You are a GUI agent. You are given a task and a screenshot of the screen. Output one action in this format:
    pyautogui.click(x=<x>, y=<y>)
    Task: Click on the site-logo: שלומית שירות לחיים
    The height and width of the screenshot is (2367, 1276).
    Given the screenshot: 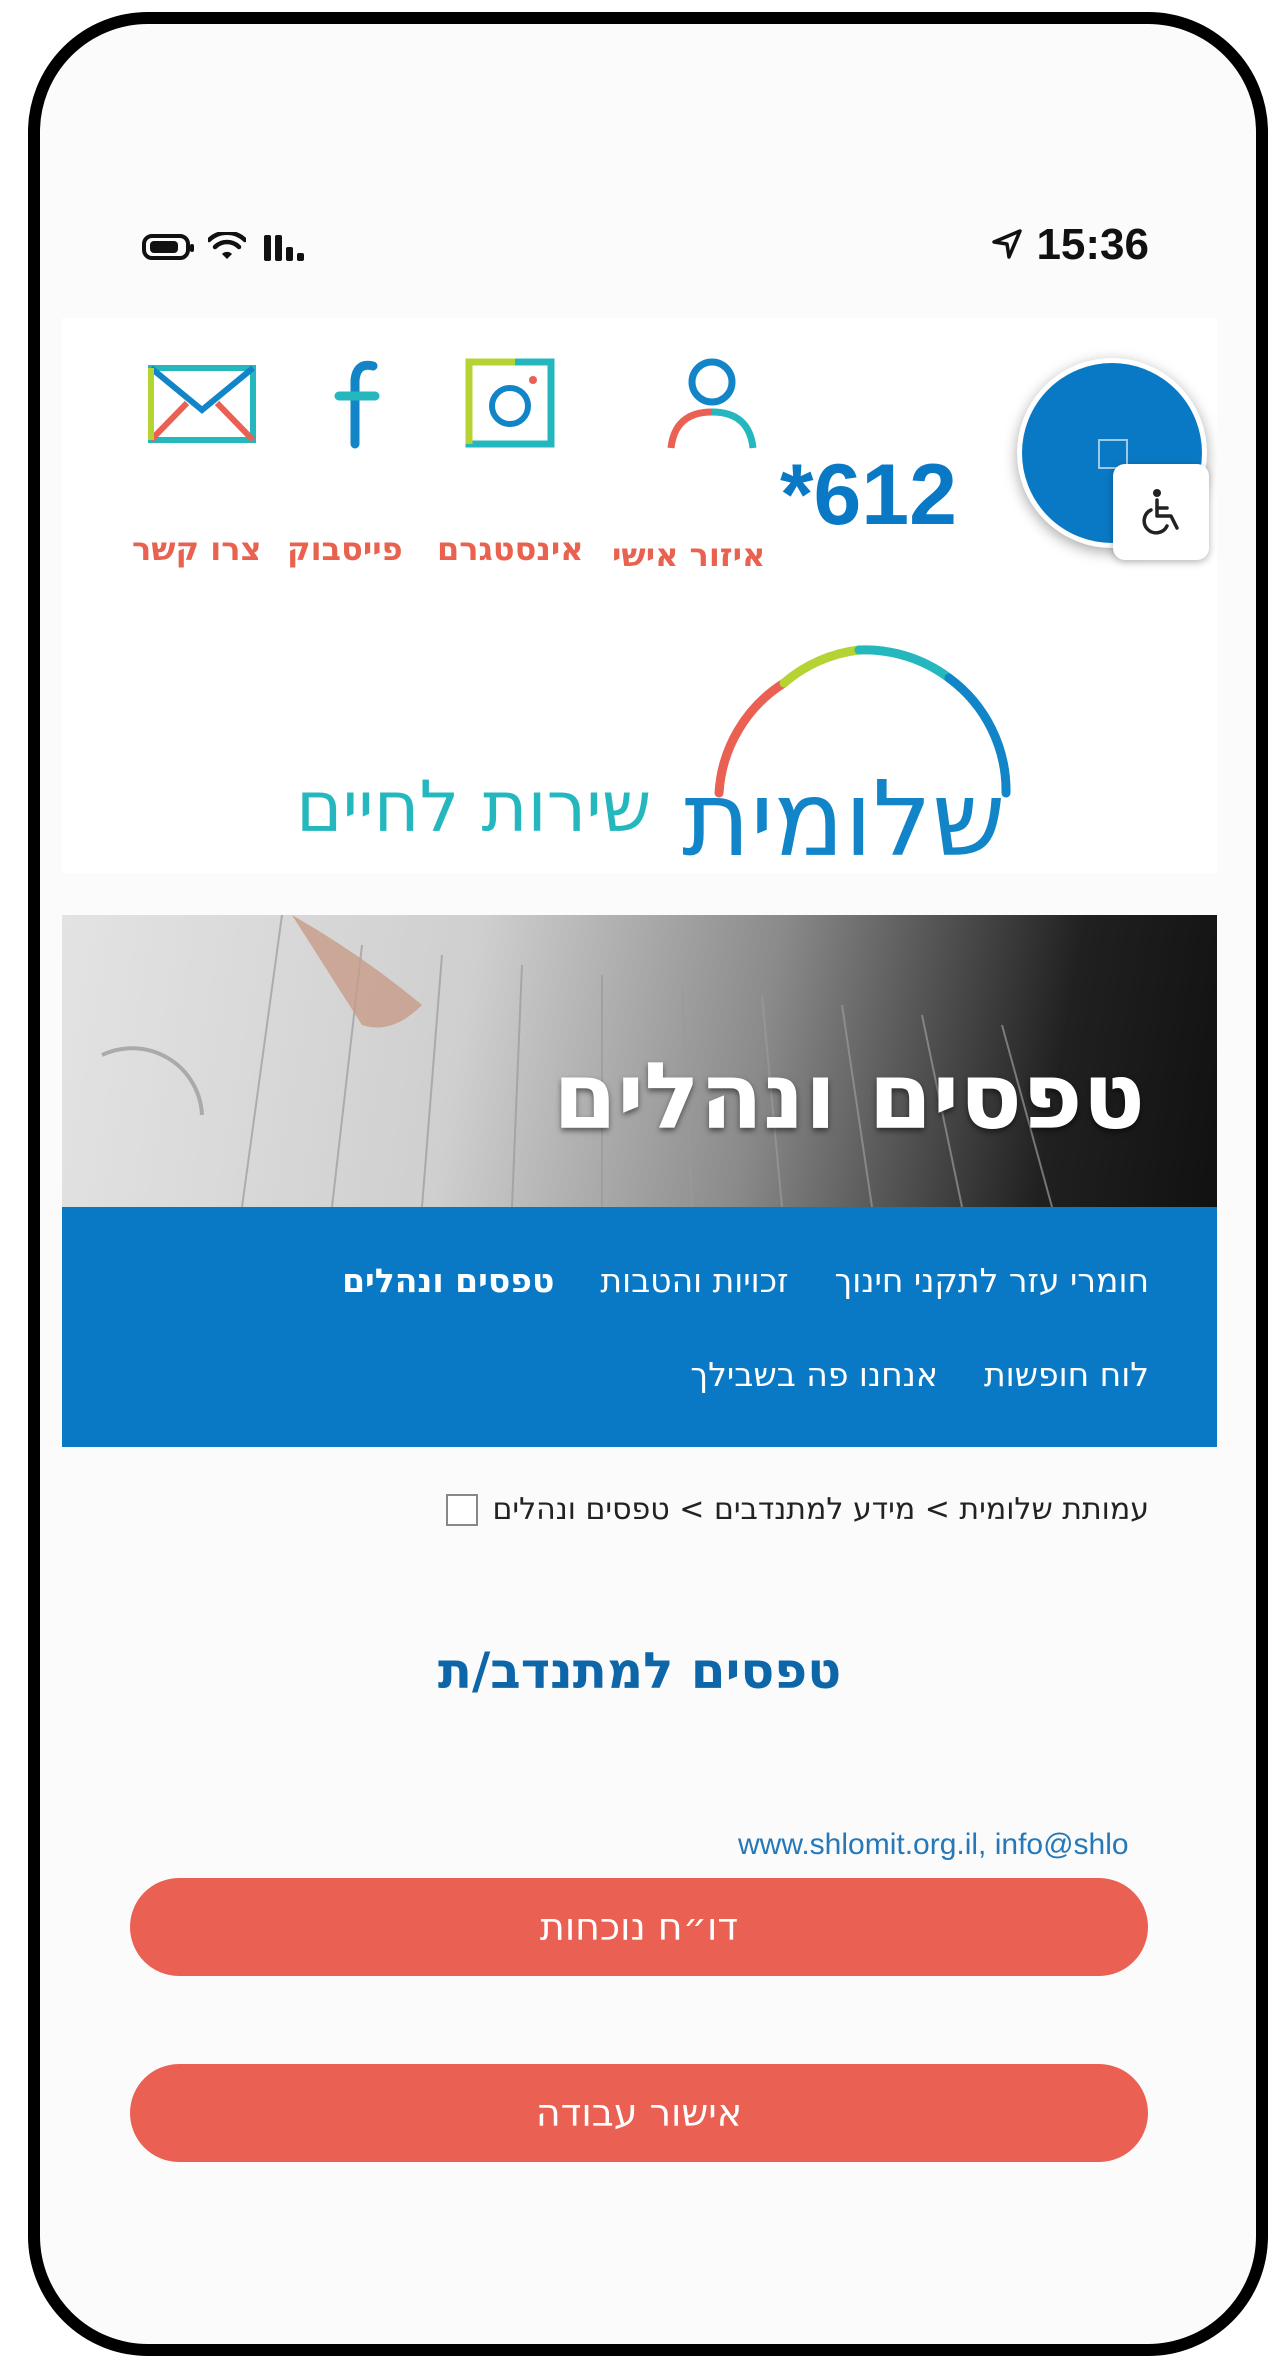 What is the action you would take?
    pyautogui.click(x=639, y=749)
    